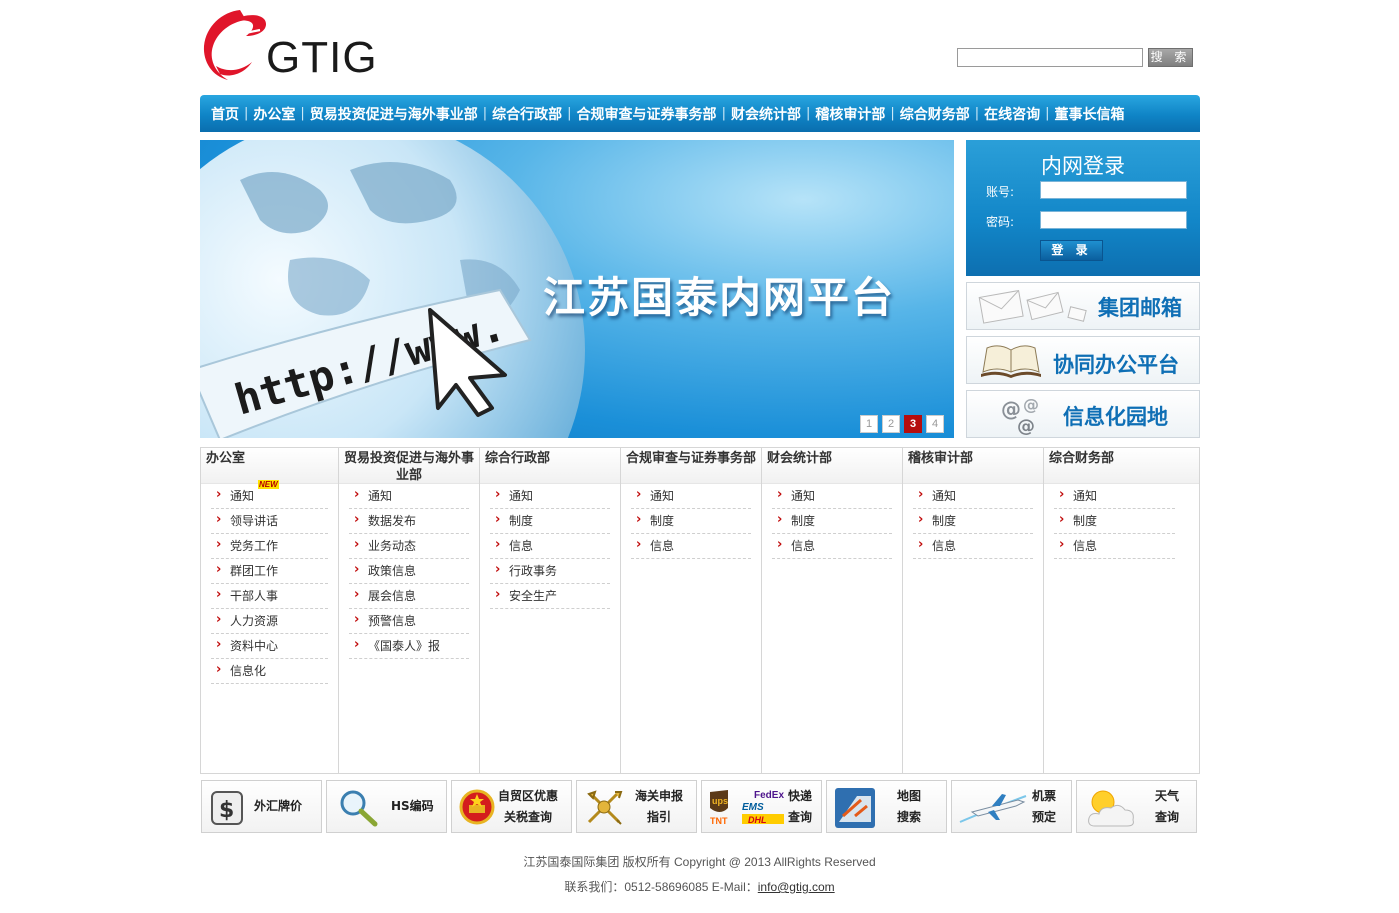  I want to click on tool-courier-tracking: ups FedEx EMS DHL TNT 快递 查询, so click(761, 806).